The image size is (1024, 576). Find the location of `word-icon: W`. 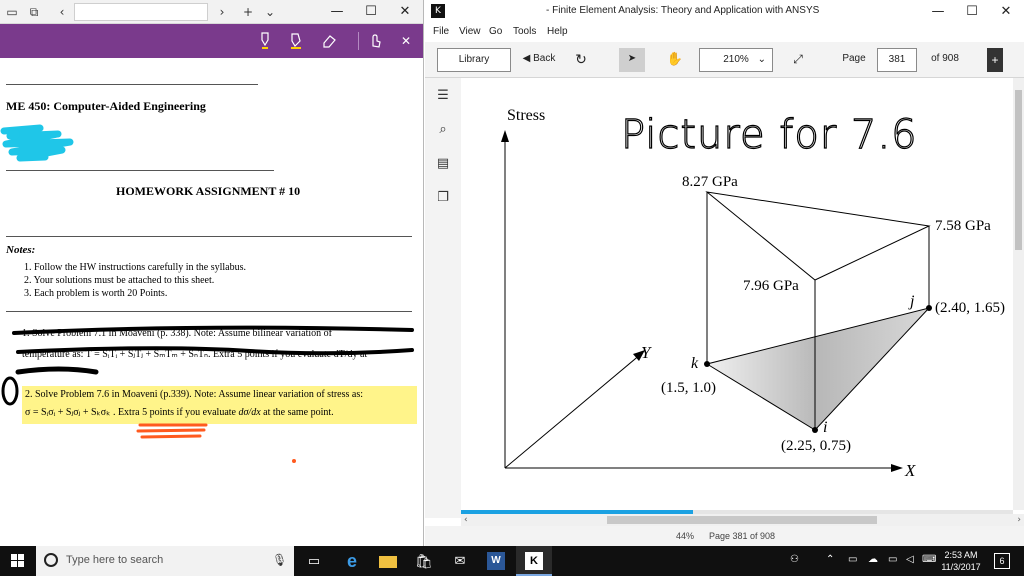

word-icon: W is located at coordinates (496, 561).